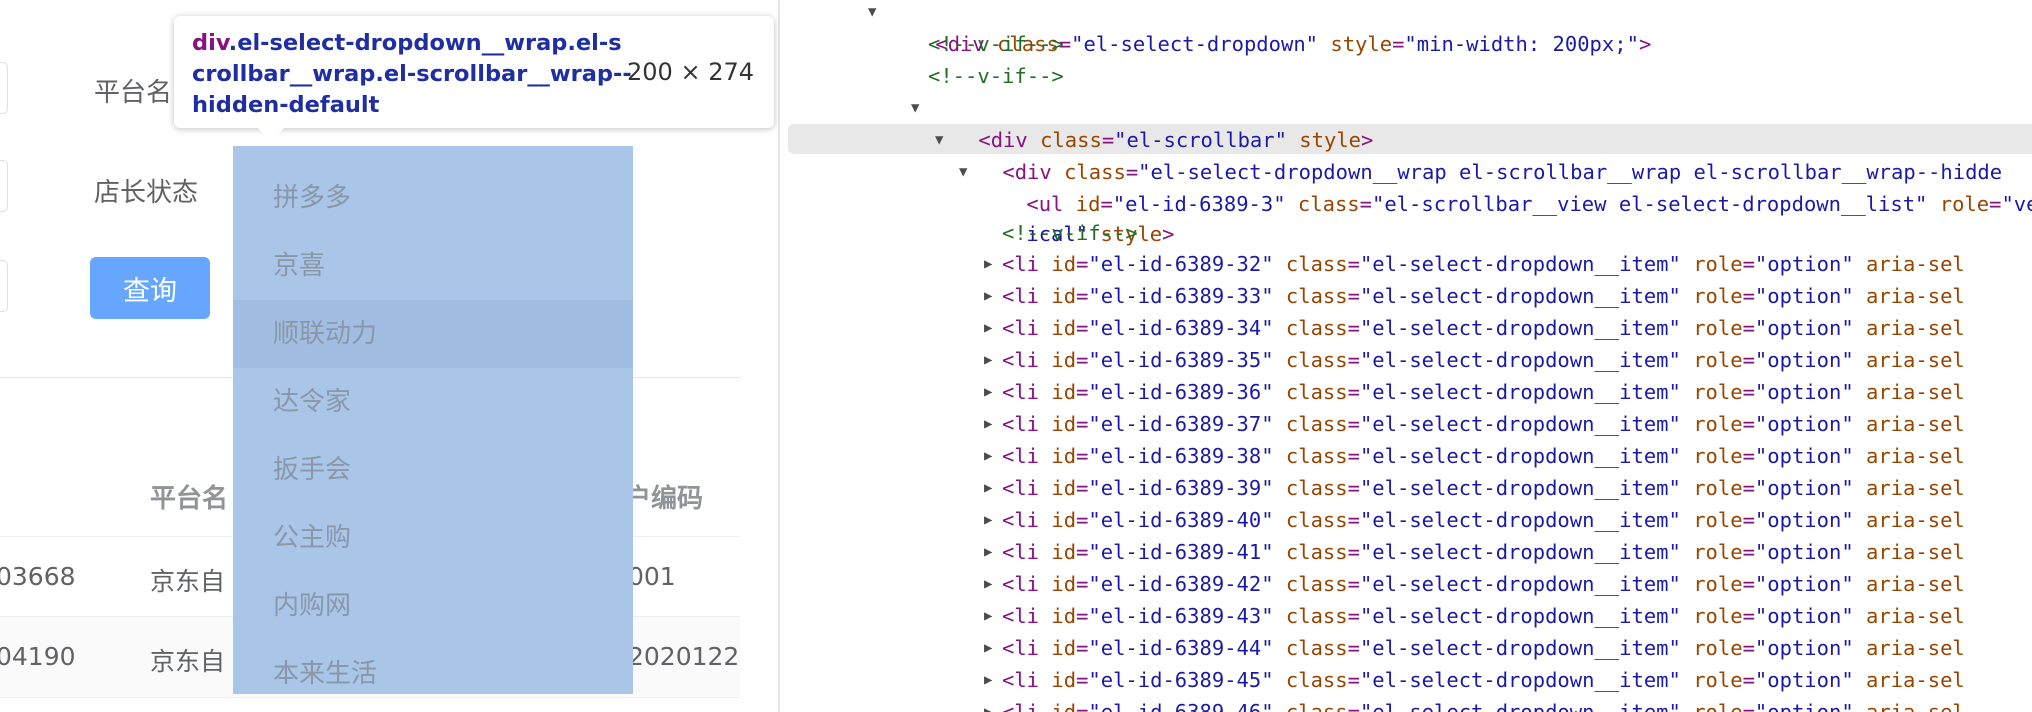 This screenshot has height=712, width=2032. Describe the element at coordinates (133, 93) in the screenshot. I see `platform-label: 平台名` at that location.